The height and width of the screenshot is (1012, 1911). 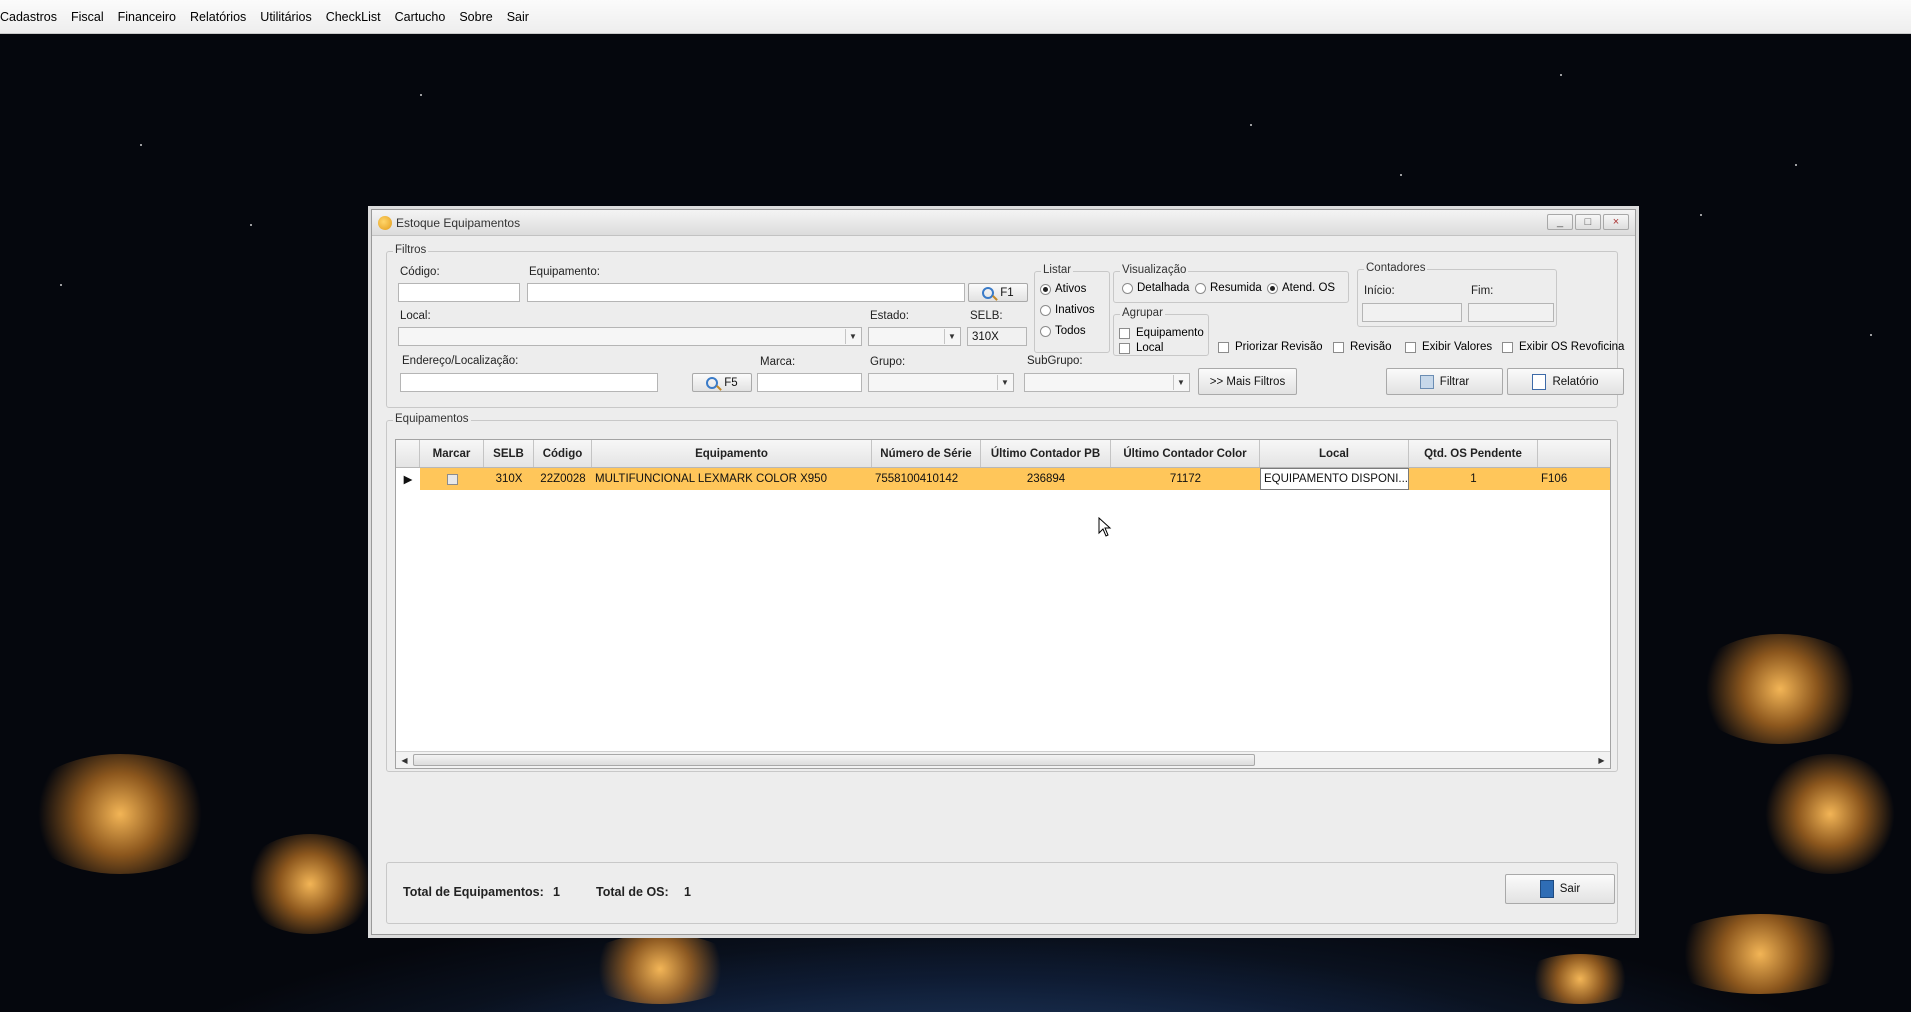 I want to click on row-numero-serie-cell: 7558100410142, so click(x=926, y=479).